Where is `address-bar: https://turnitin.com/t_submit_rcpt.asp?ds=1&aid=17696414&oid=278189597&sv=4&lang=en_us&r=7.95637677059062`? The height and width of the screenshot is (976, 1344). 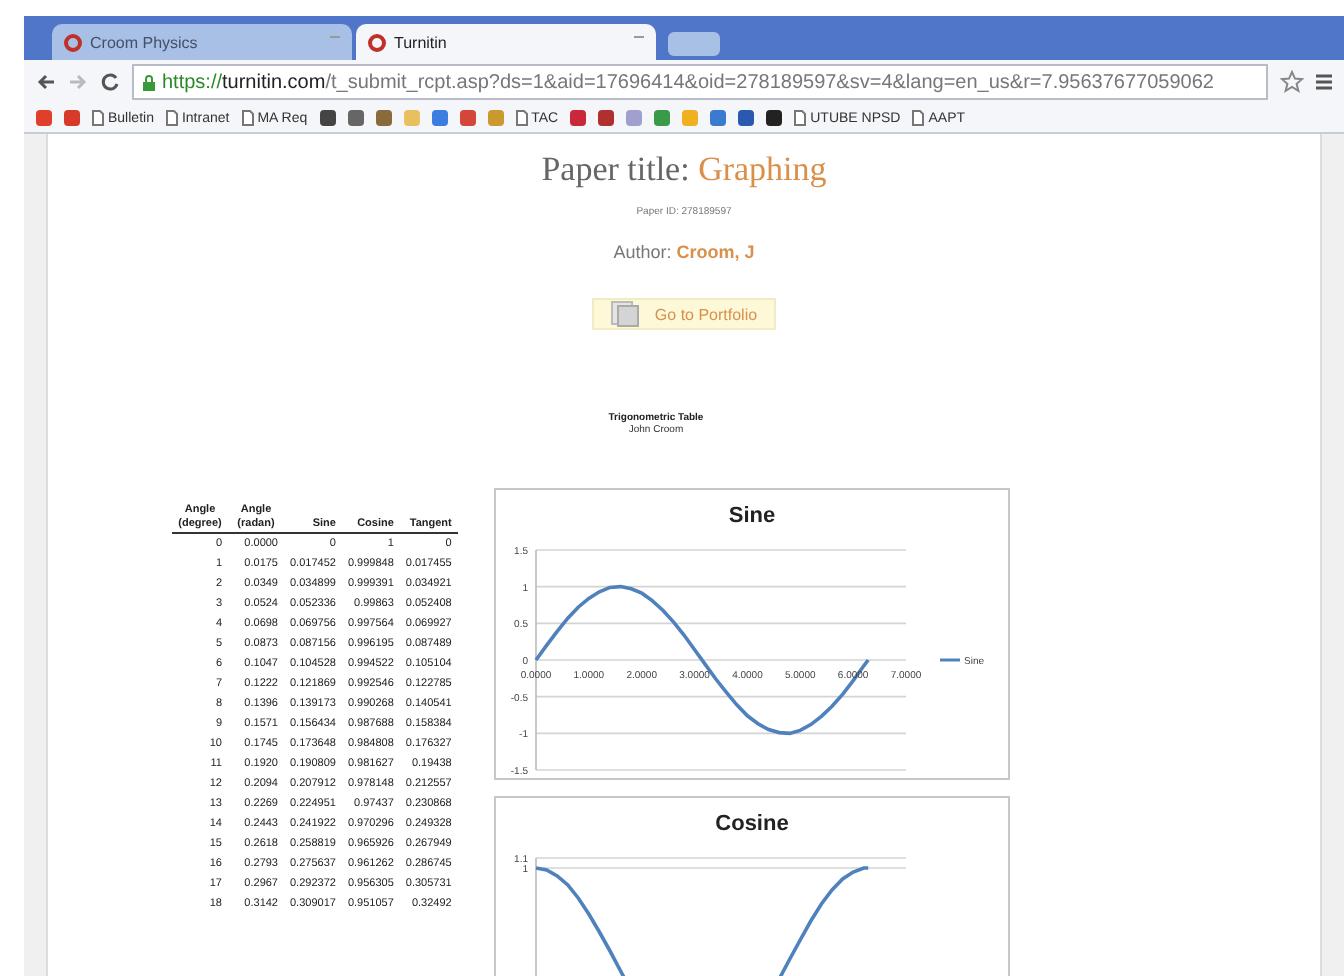
address-bar: https://turnitin.com/t_submit_rcpt.asp?ds=1&aid=17696414&oid=278189597&sv=4&lang=en_us&r=7.95637677059062 is located at coordinates (700, 82).